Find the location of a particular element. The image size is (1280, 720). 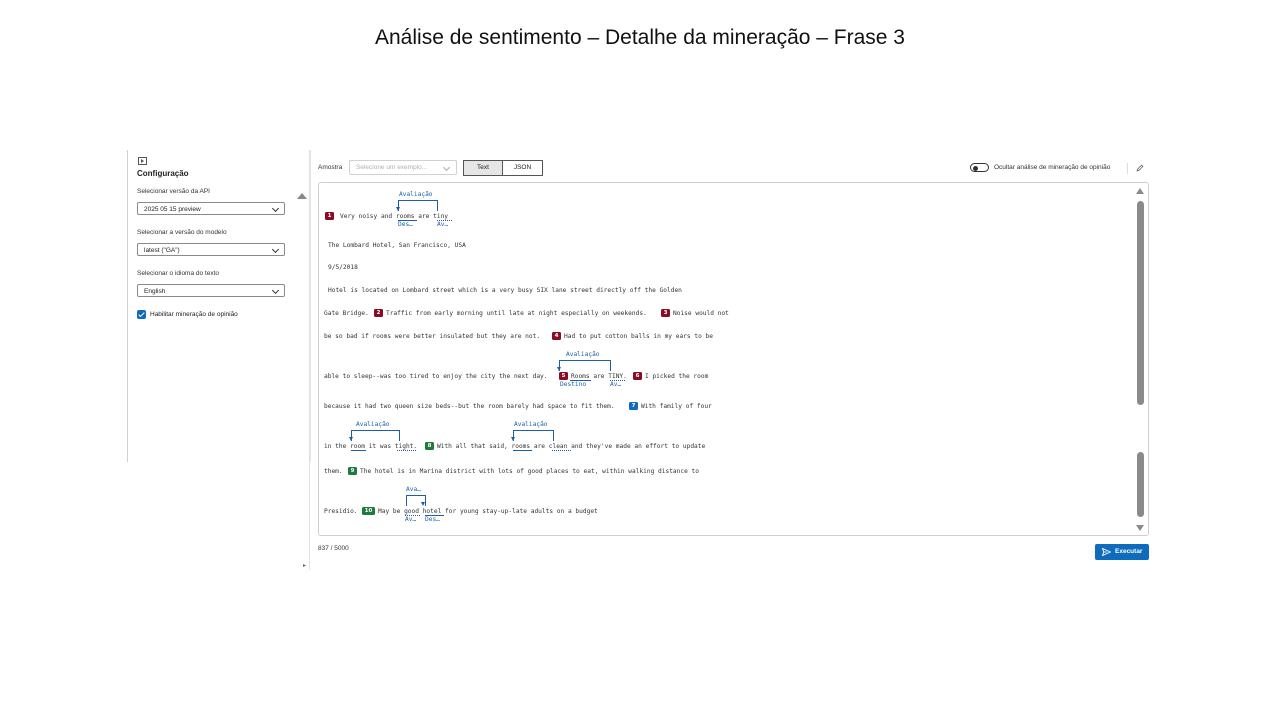

line-7b: Rooms are TINY. is located at coordinates (599, 376).